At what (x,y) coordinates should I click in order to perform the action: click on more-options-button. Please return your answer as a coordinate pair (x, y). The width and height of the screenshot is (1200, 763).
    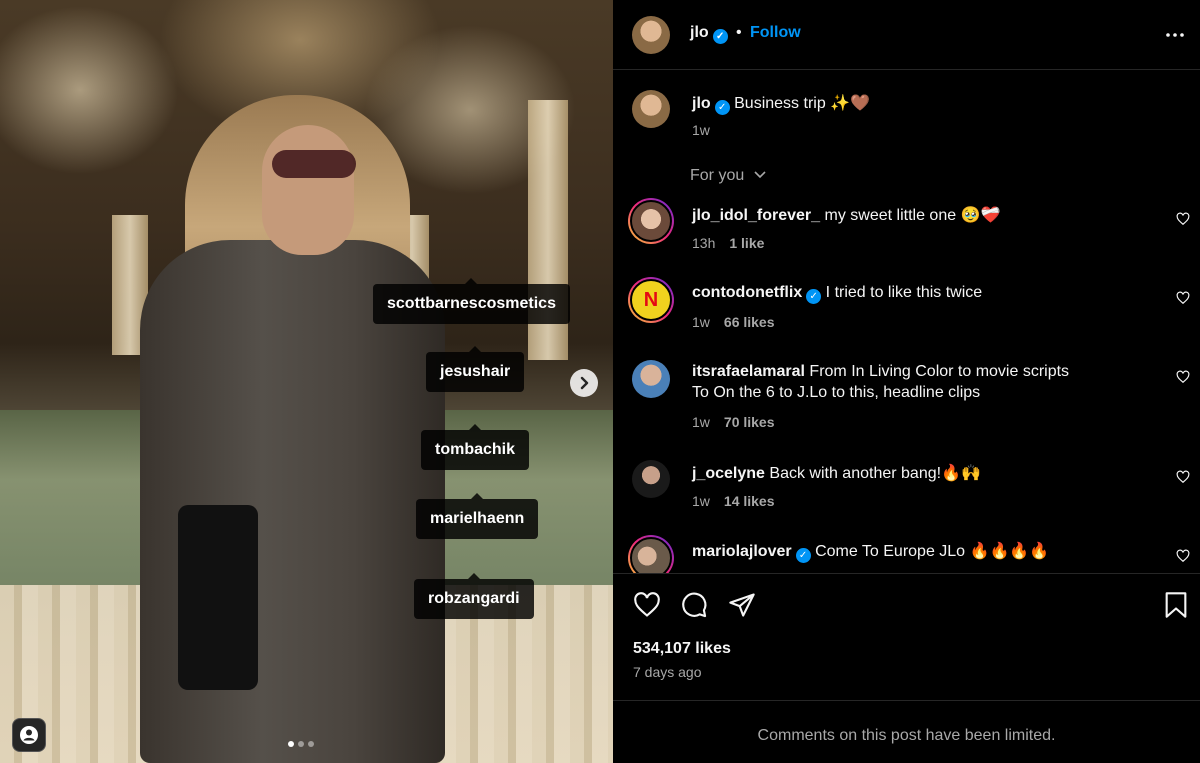
    Looking at the image, I should click on (1175, 36).